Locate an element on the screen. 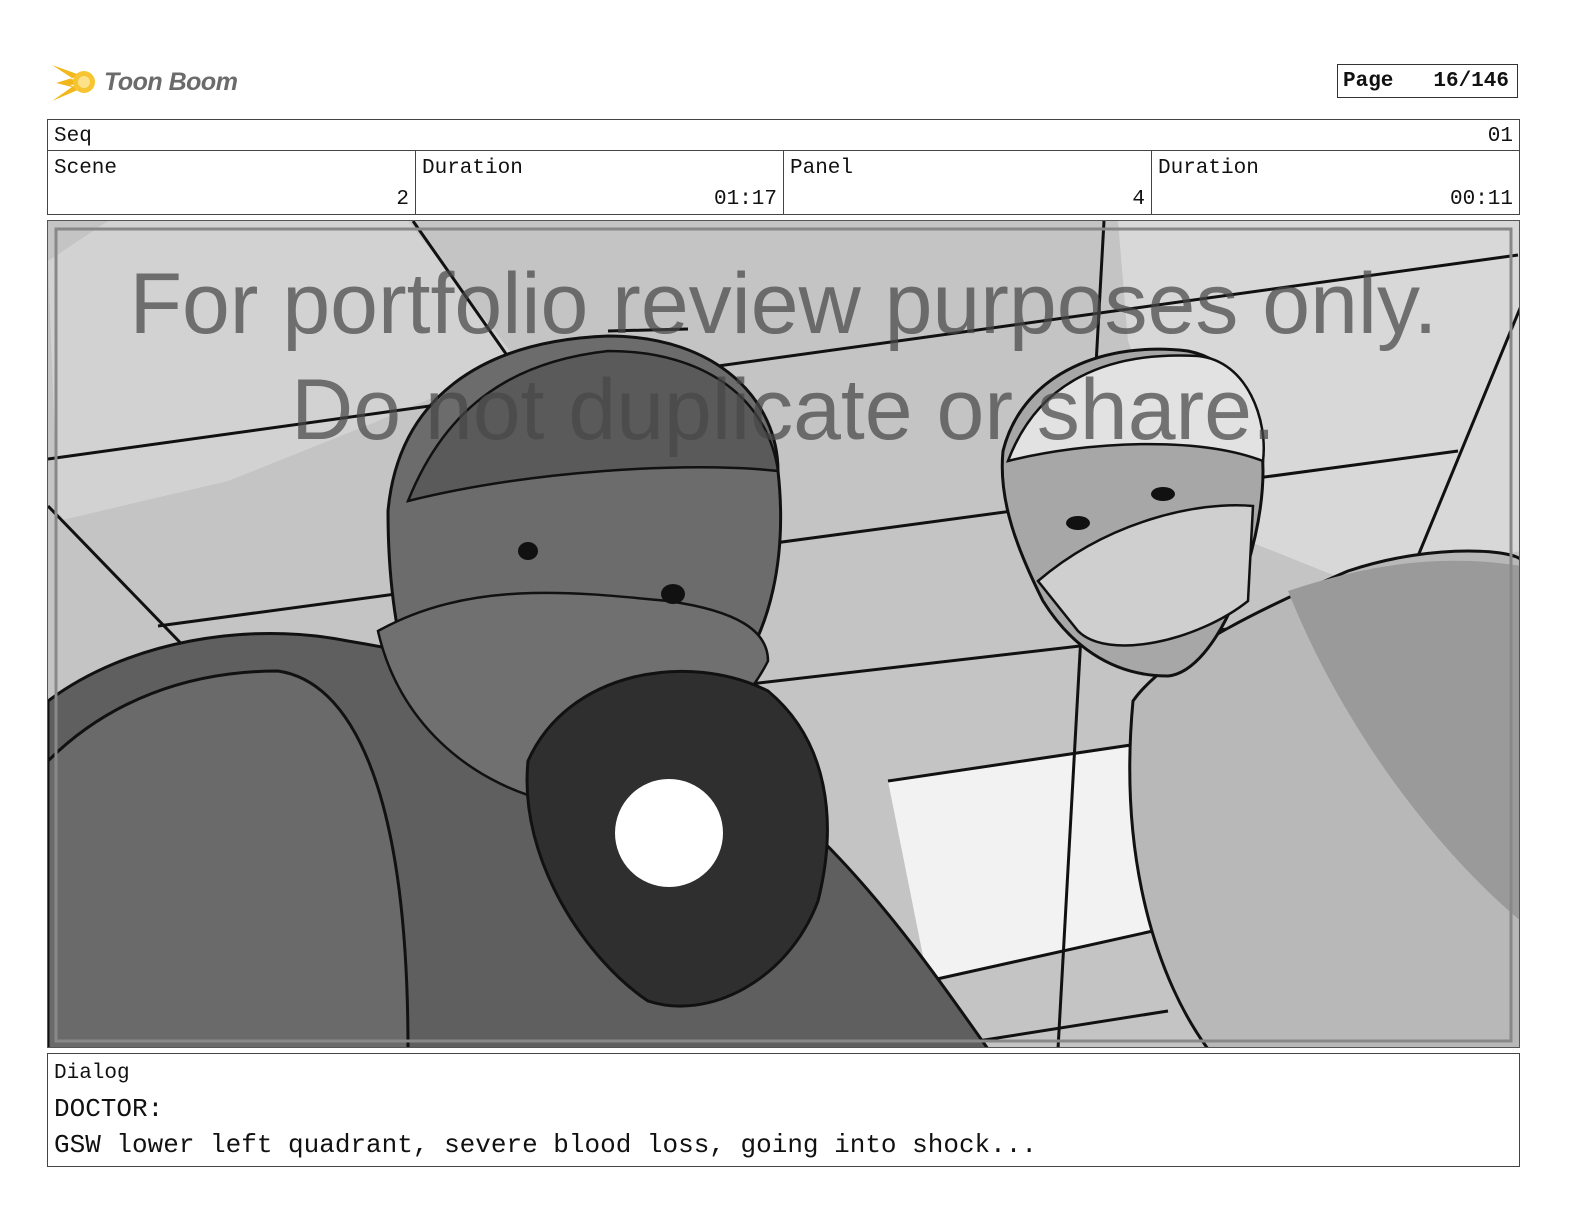  scene-duration-label: Duration is located at coordinates (472, 168).